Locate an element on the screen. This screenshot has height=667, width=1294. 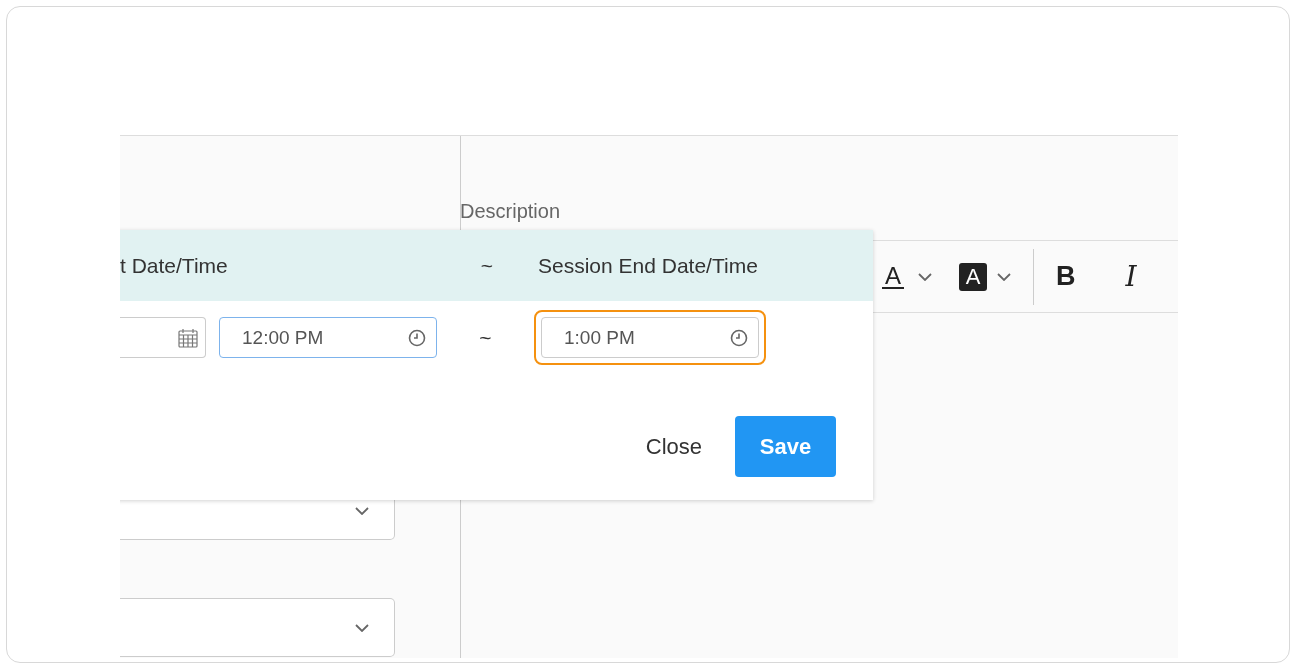
time-field: 12:00 PM is located at coordinates (328, 337).